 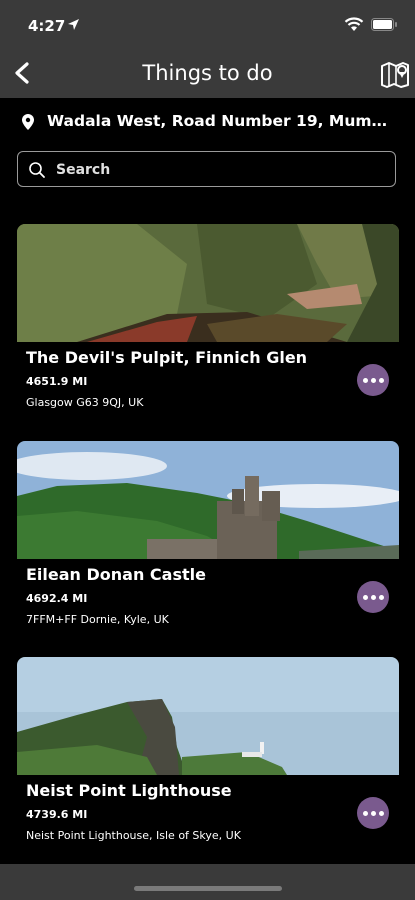 What do you see at coordinates (57, 598) in the screenshot?
I see `place-distance: 4692.4 MI` at bounding box center [57, 598].